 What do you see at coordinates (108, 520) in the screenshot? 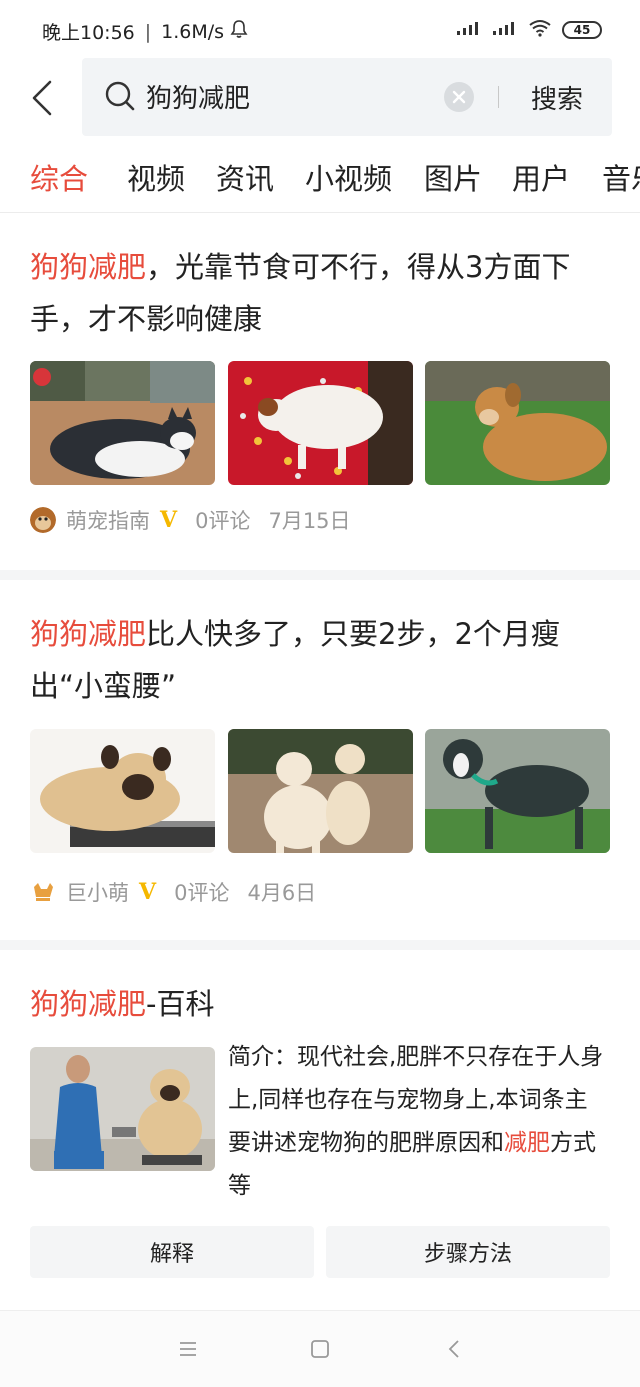
I see `author-name: 萌宠指南` at bounding box center [108, 520].